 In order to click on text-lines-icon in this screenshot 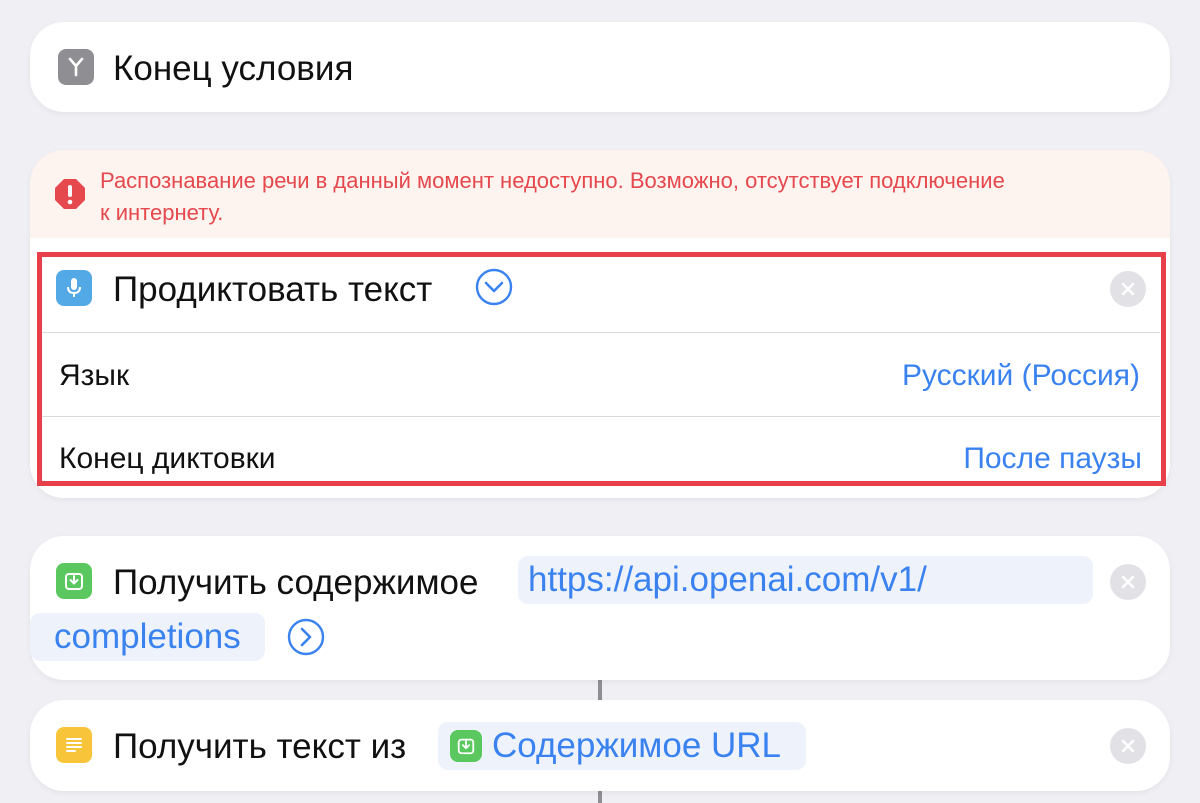, I will do `click(74, 745)`.